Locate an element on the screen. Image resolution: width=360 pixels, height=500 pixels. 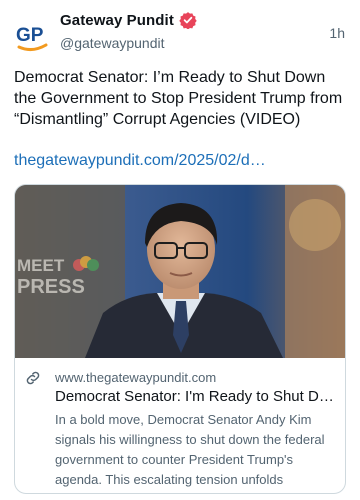
card-domain: www.thegatewaypundit.com is located at coordinates (136, 377).